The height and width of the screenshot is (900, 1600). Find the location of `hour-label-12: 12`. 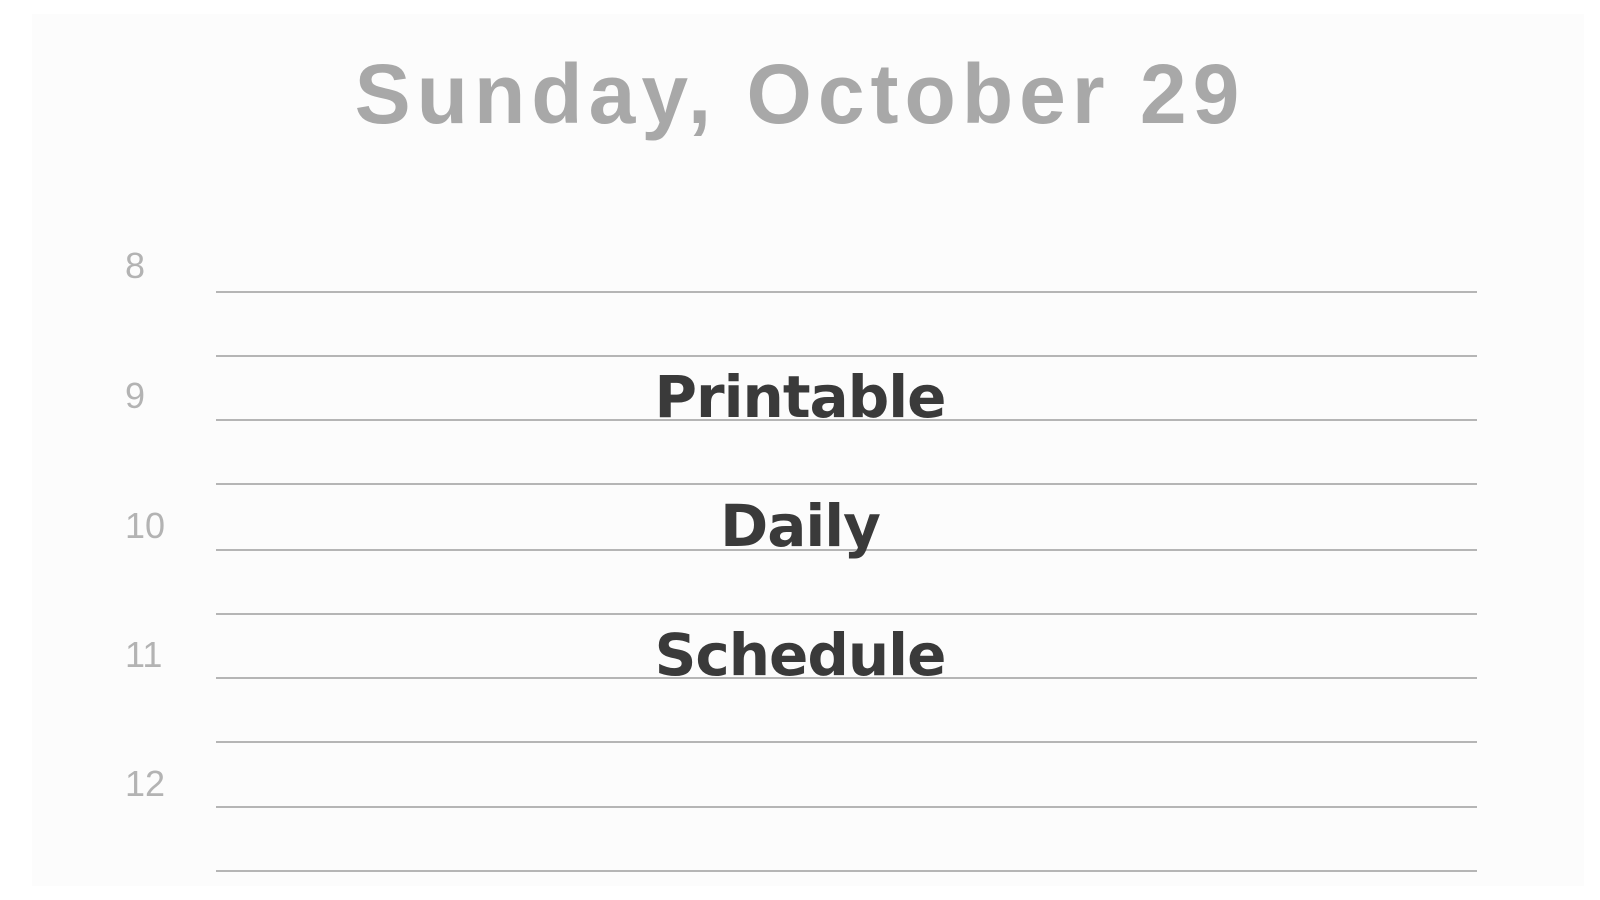

hour-label-12: 12 is located at coordinates (145, 783).